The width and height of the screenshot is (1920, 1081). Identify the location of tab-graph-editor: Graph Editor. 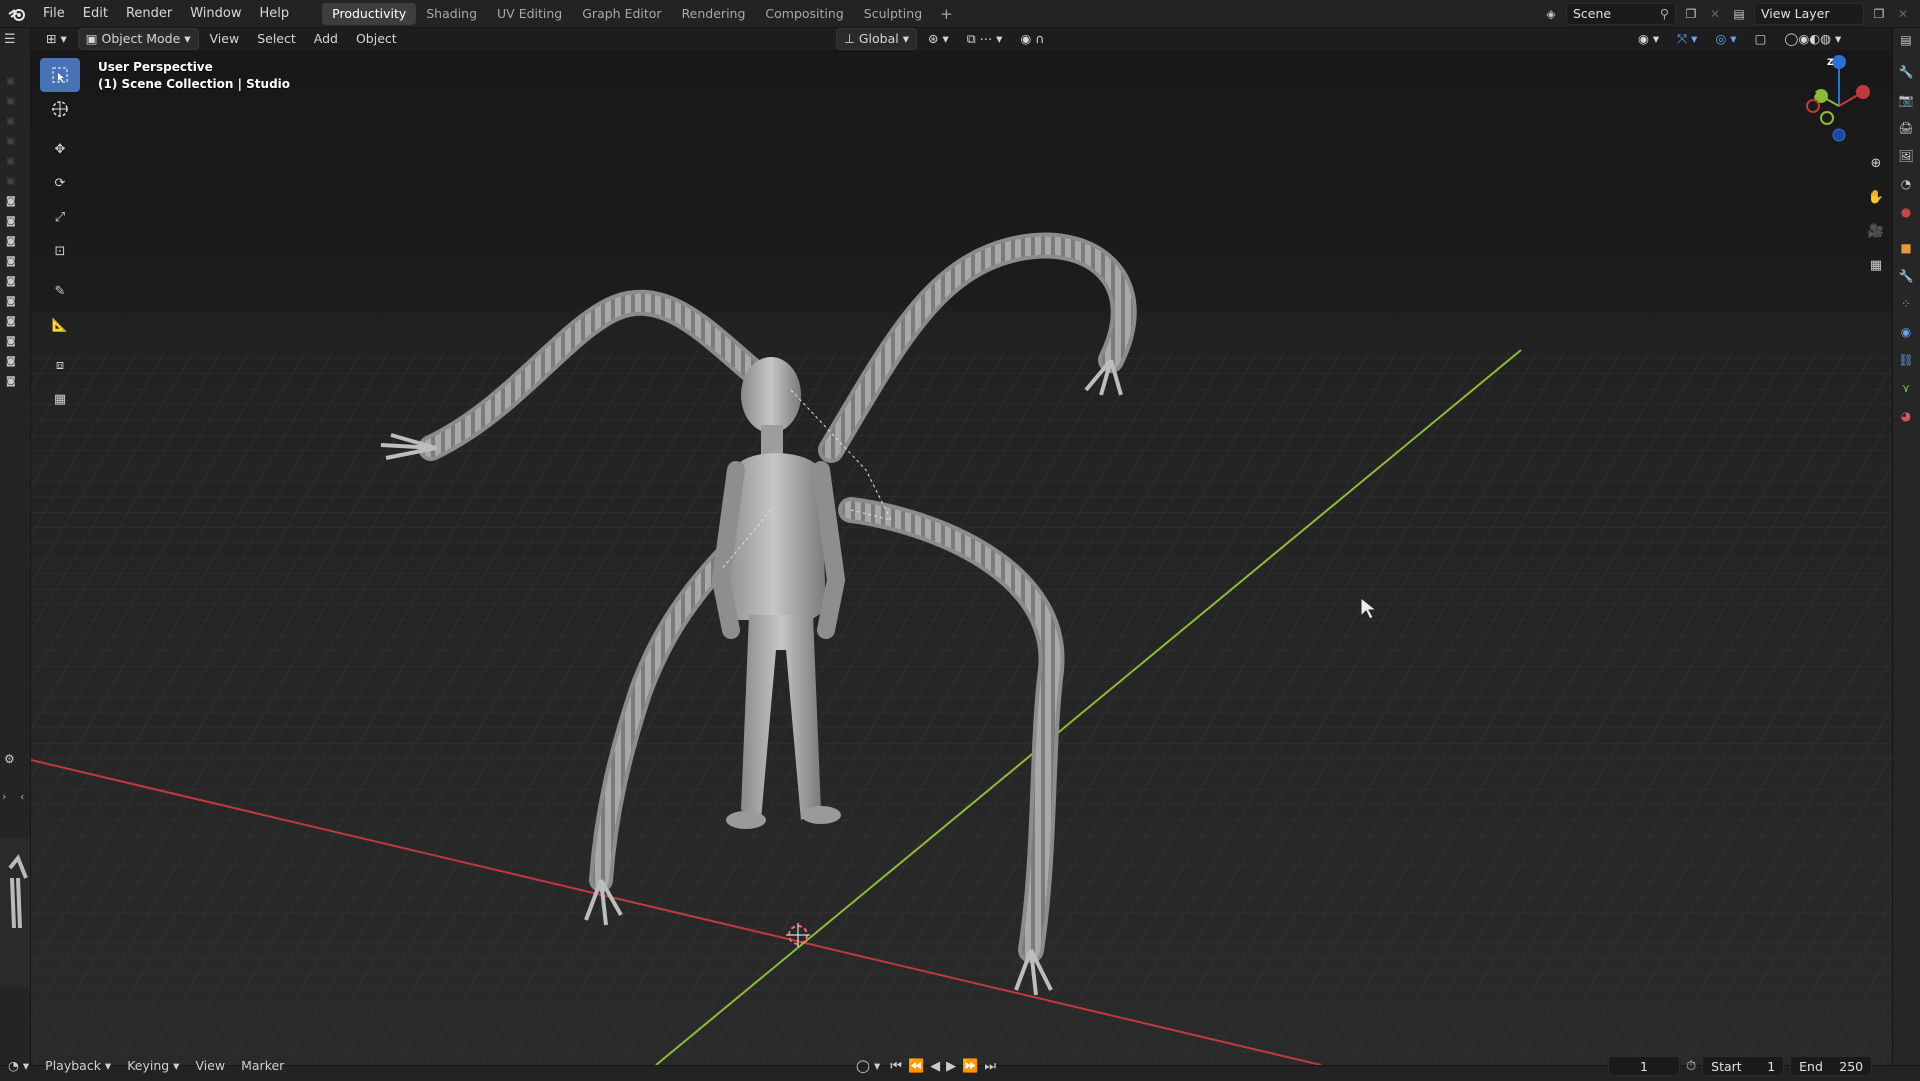
(621, 14).